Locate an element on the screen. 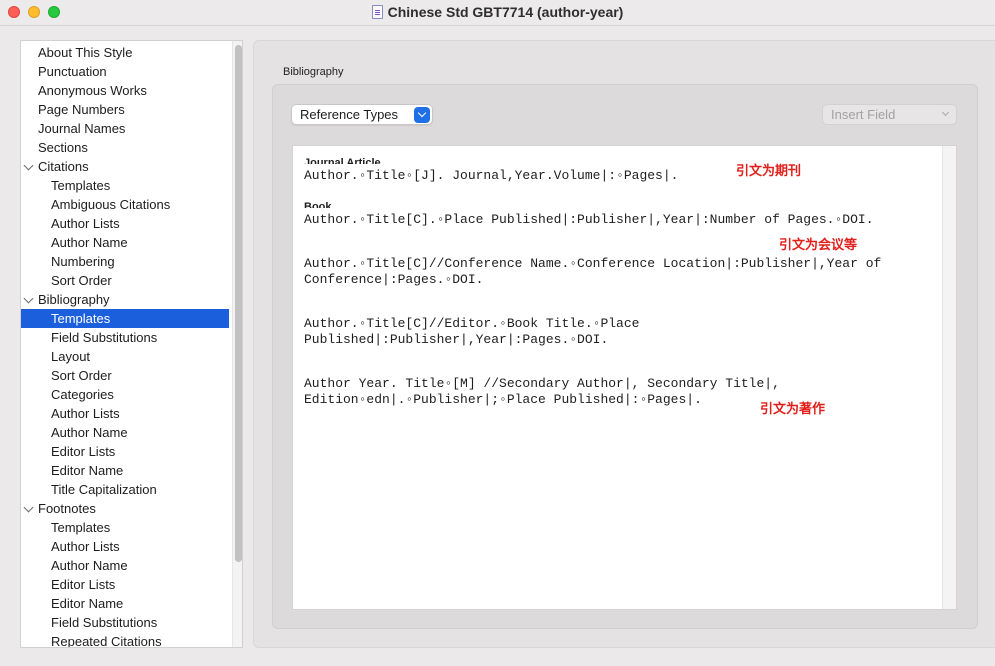 Image resolution: width=995 pixels, height=666 pixels. sidebar-item-label: About This Style is located at coordinates (85, 52).